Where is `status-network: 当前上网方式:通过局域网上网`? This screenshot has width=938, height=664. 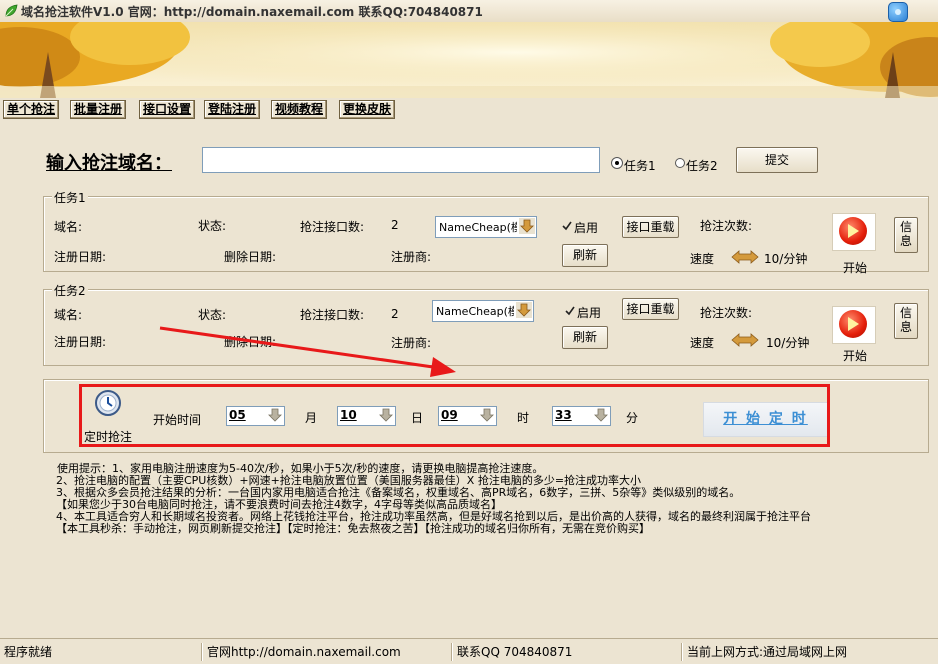 status-network: 当前上网方式:通过局域网上网 is located at coordinates (809, 652).